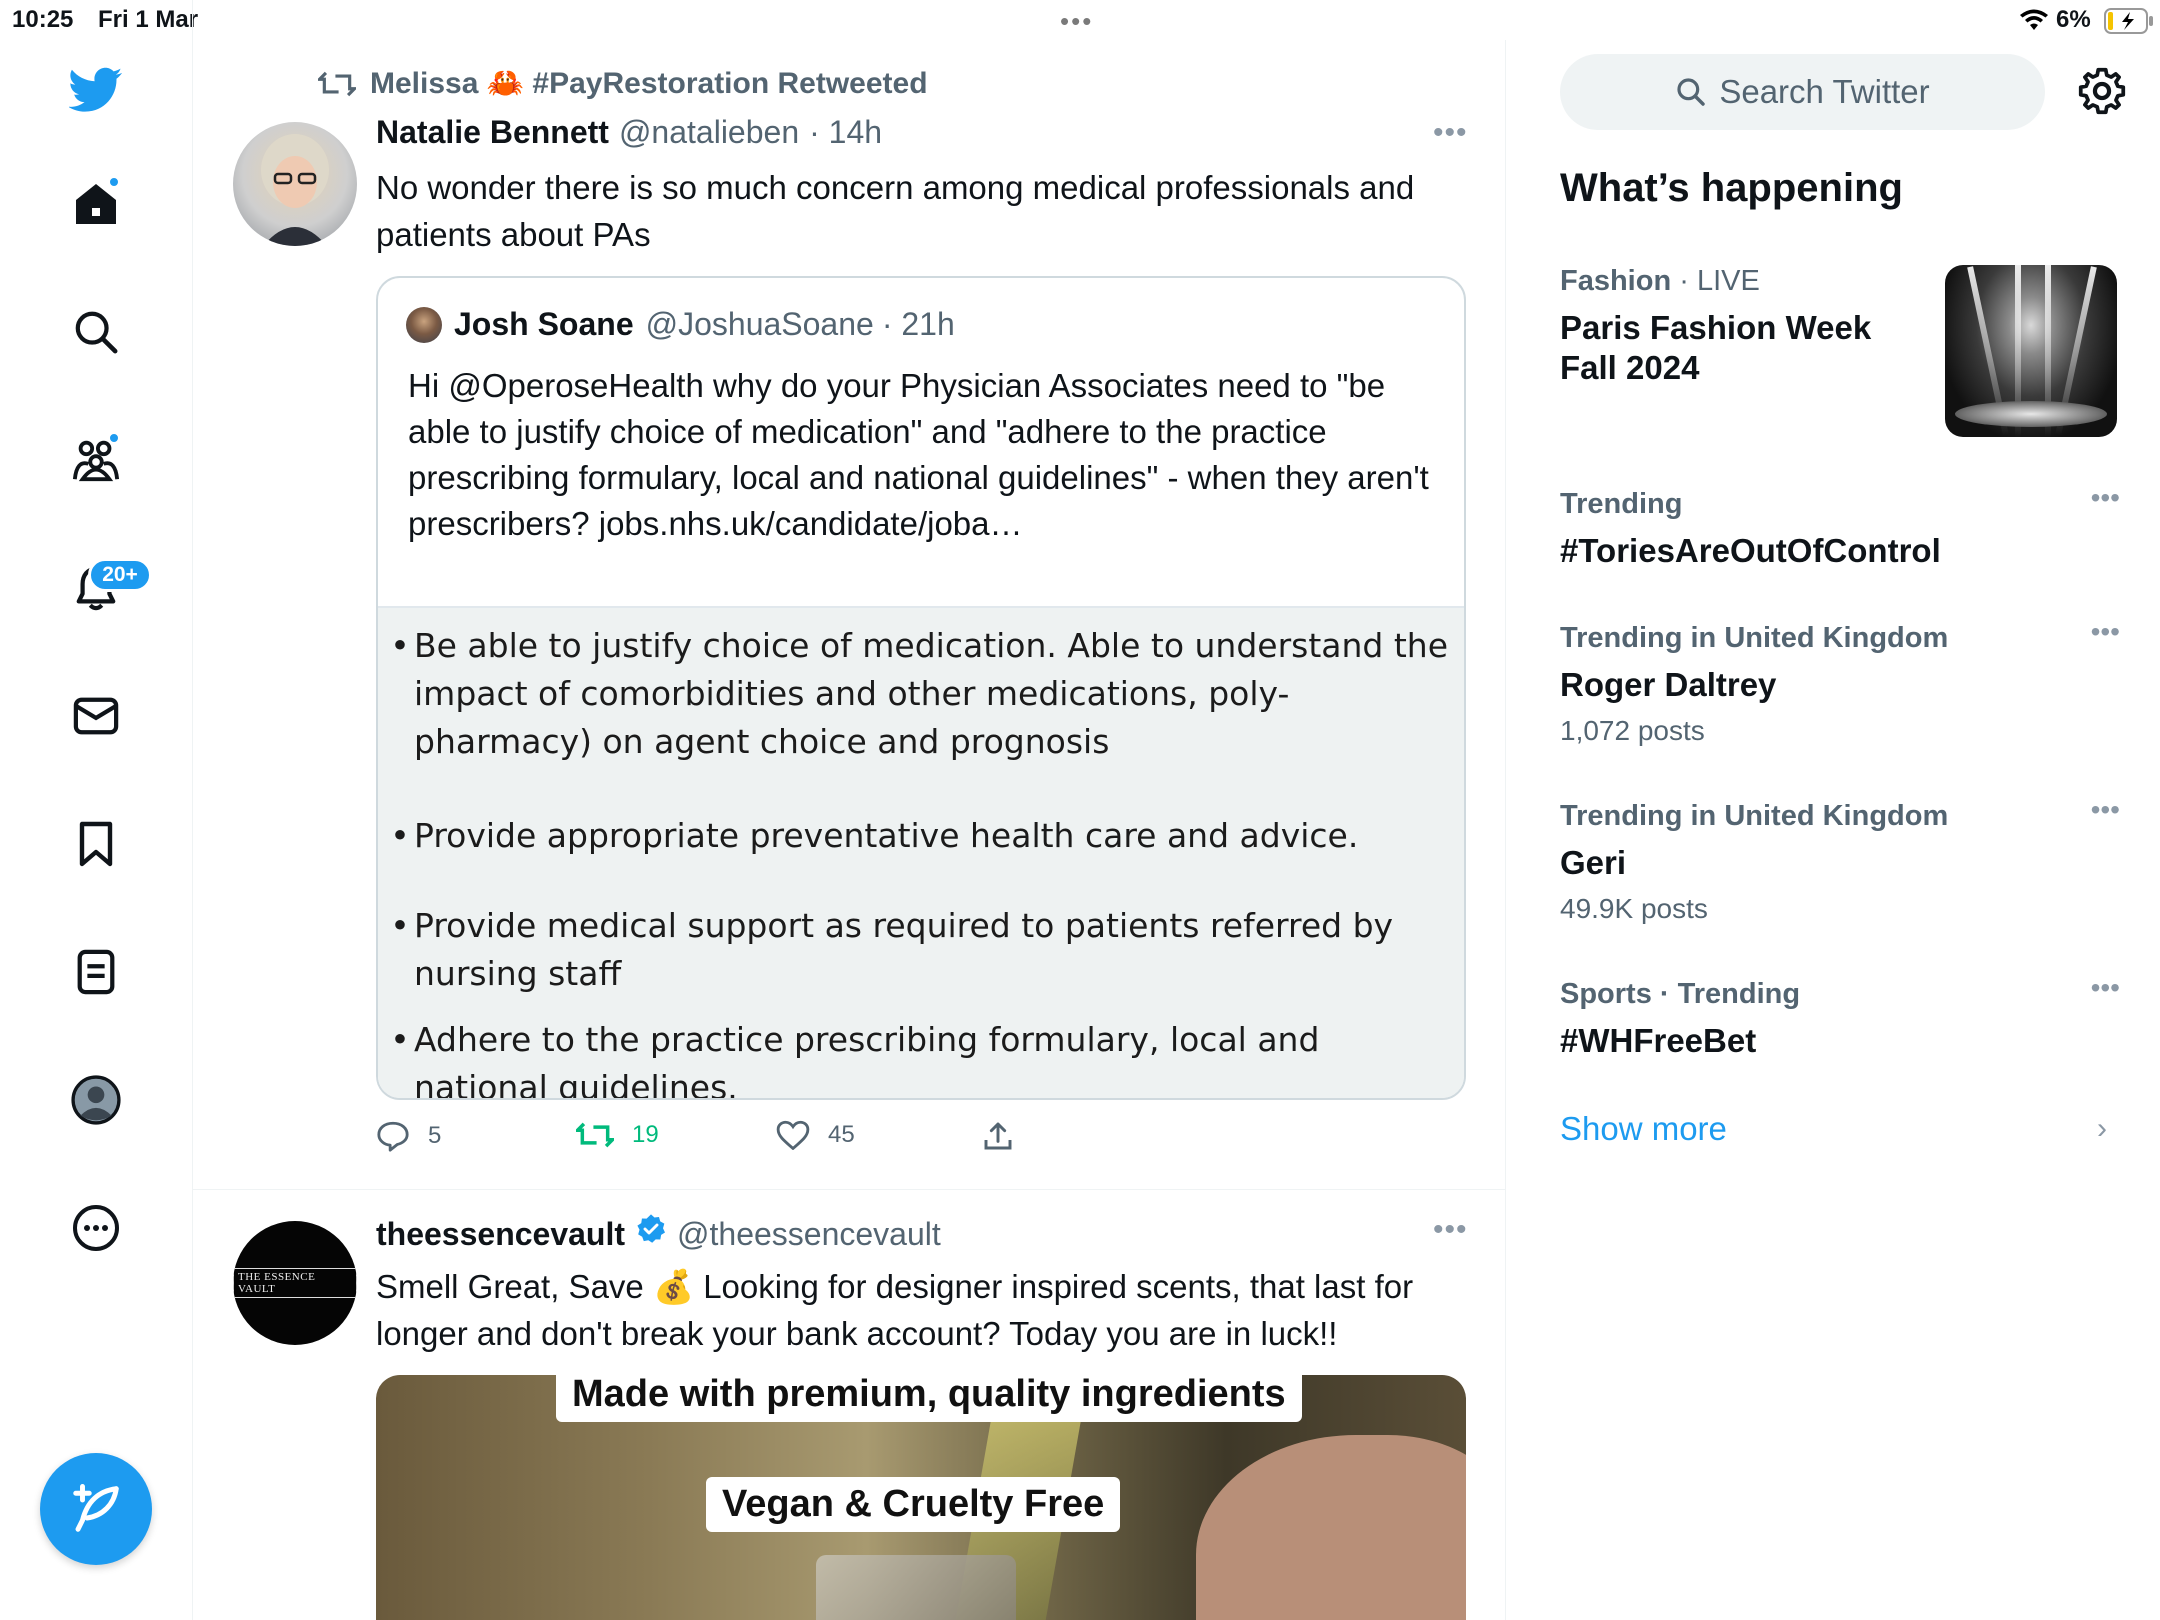 Image resolution: width=2160 pixels, height=1620 pixels. I want to click on share-button, so click(998, 1136).